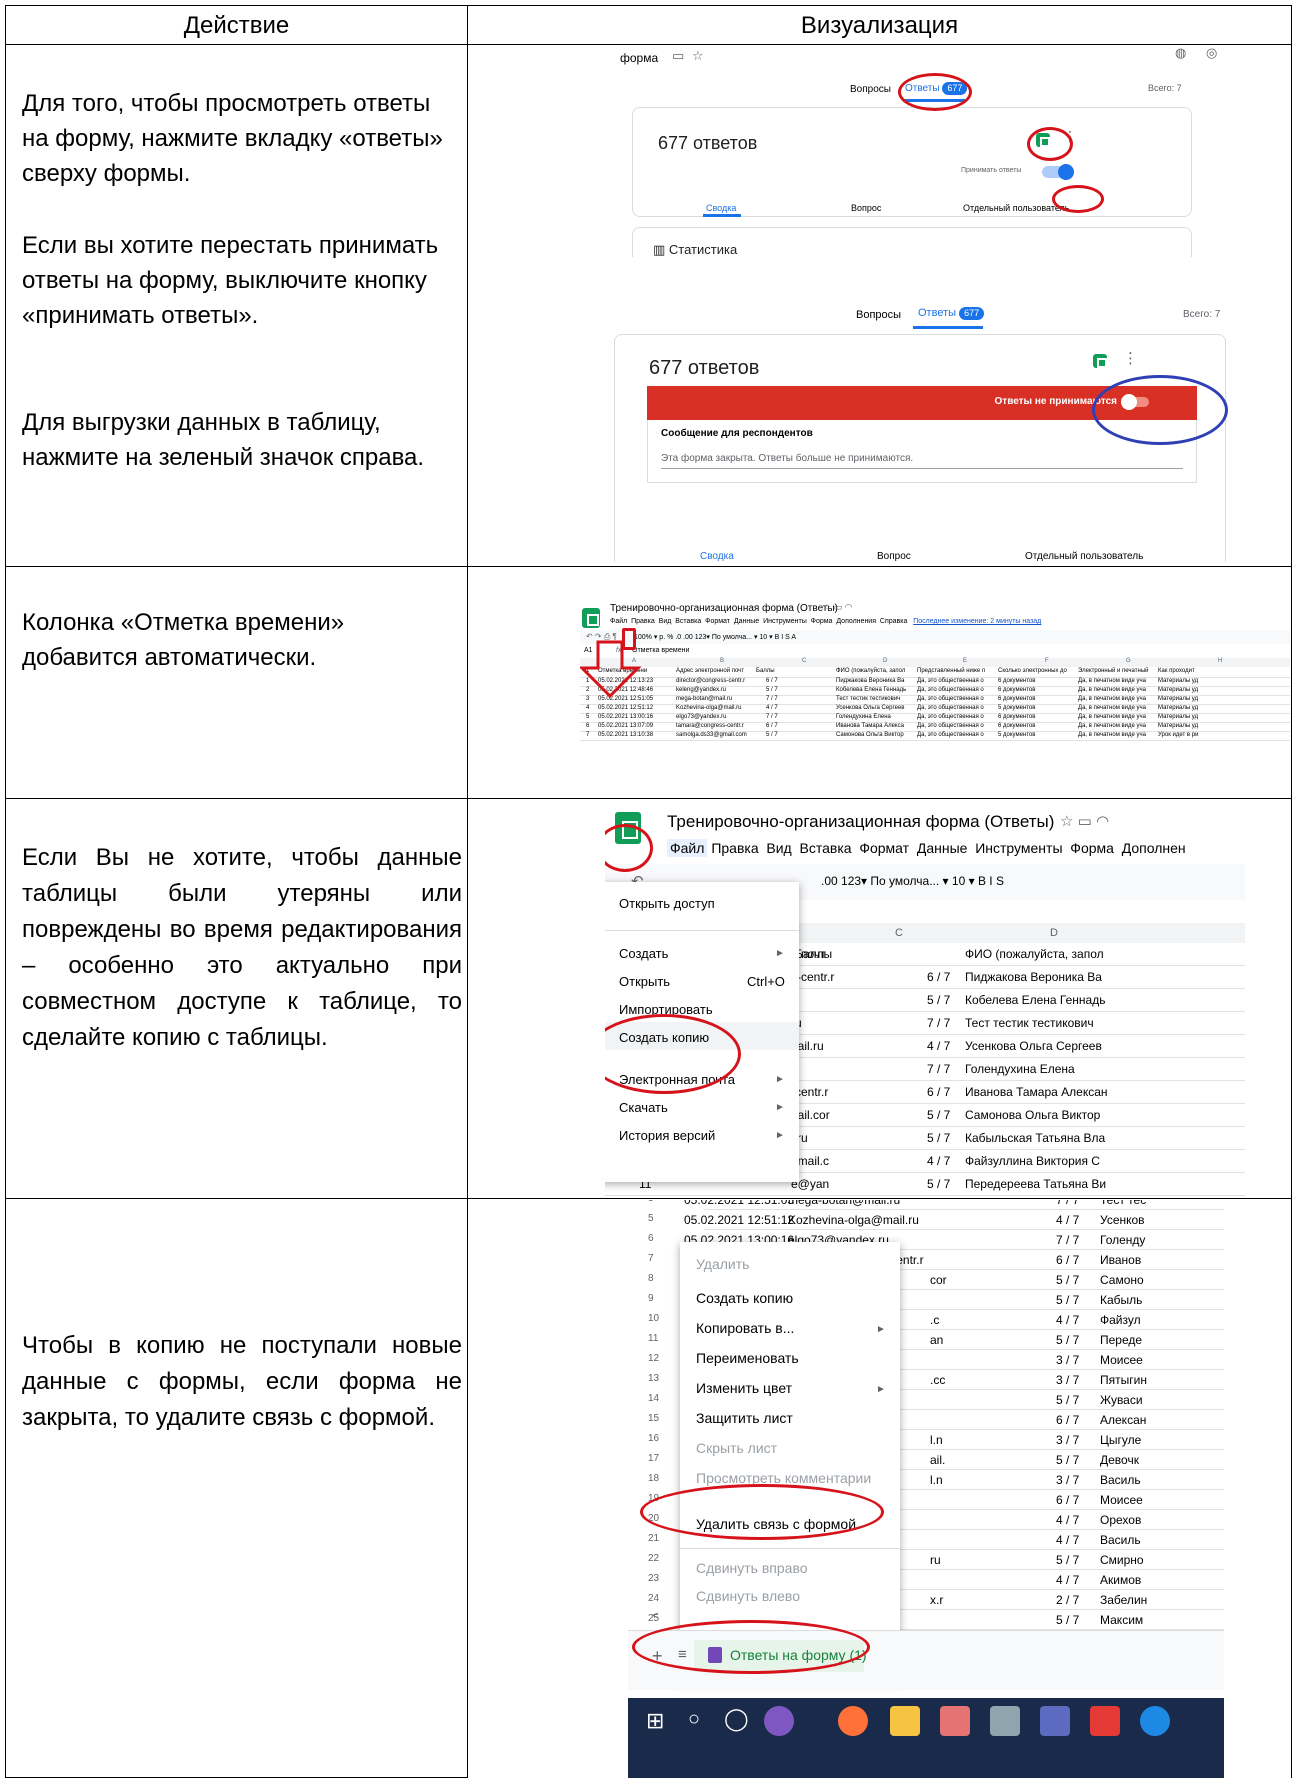 This screenshot has width=1298, height=1782. Describe the element at coordinates (785, 621) in the screenshot. I see `menu-tools: Инструменты` at that location.